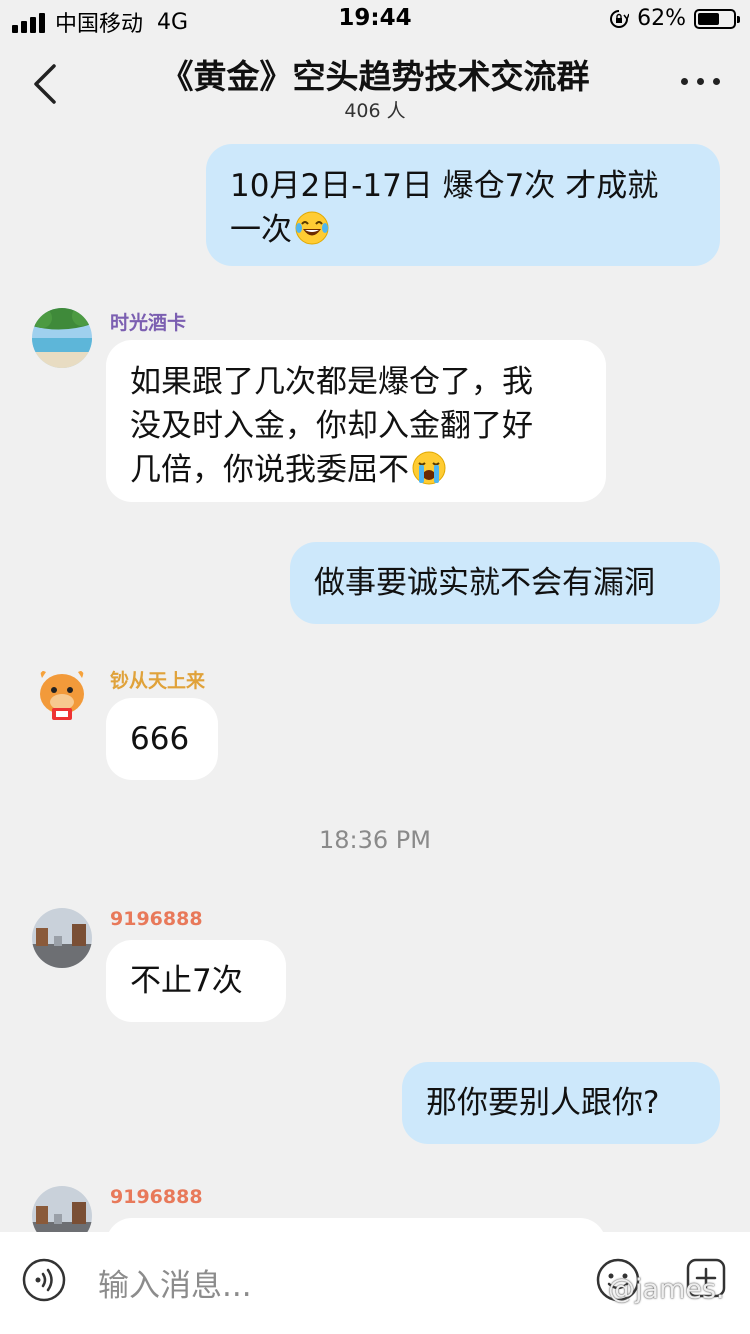  I want to click on beach-photo-icon, so click(62, 338).